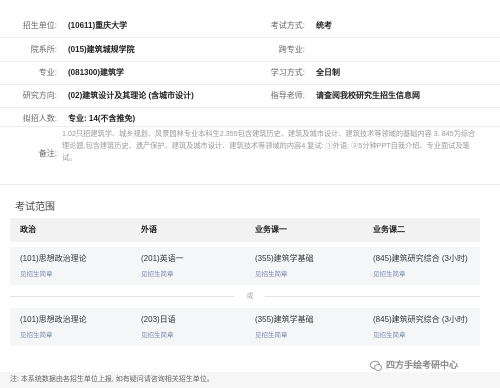 The width and height of the screenshot is (500, 388). I want to click on header-foreign-language: 外语, so click(149, 229).